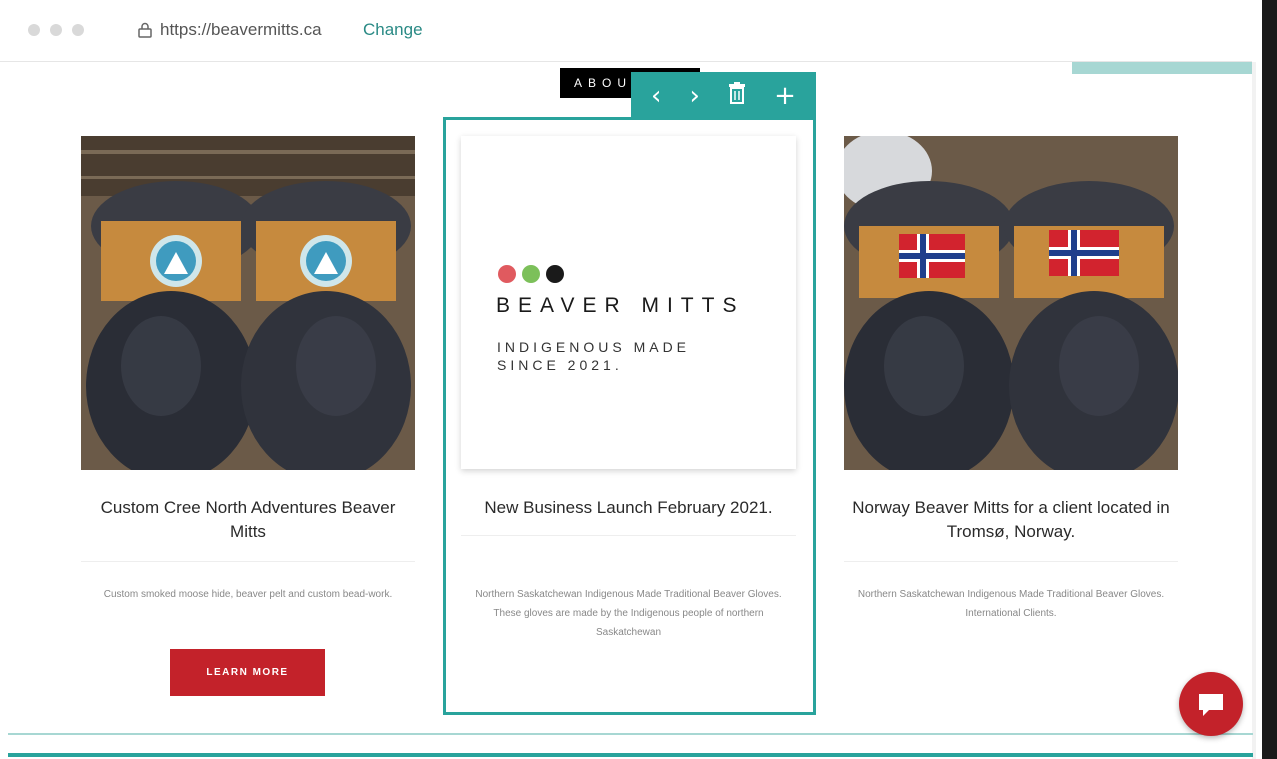 The width and height of the screenshot is (1277, 759). Describe the element at coordinates (630, 755) in the screenshot. I see `section-divider-accent` at that location.